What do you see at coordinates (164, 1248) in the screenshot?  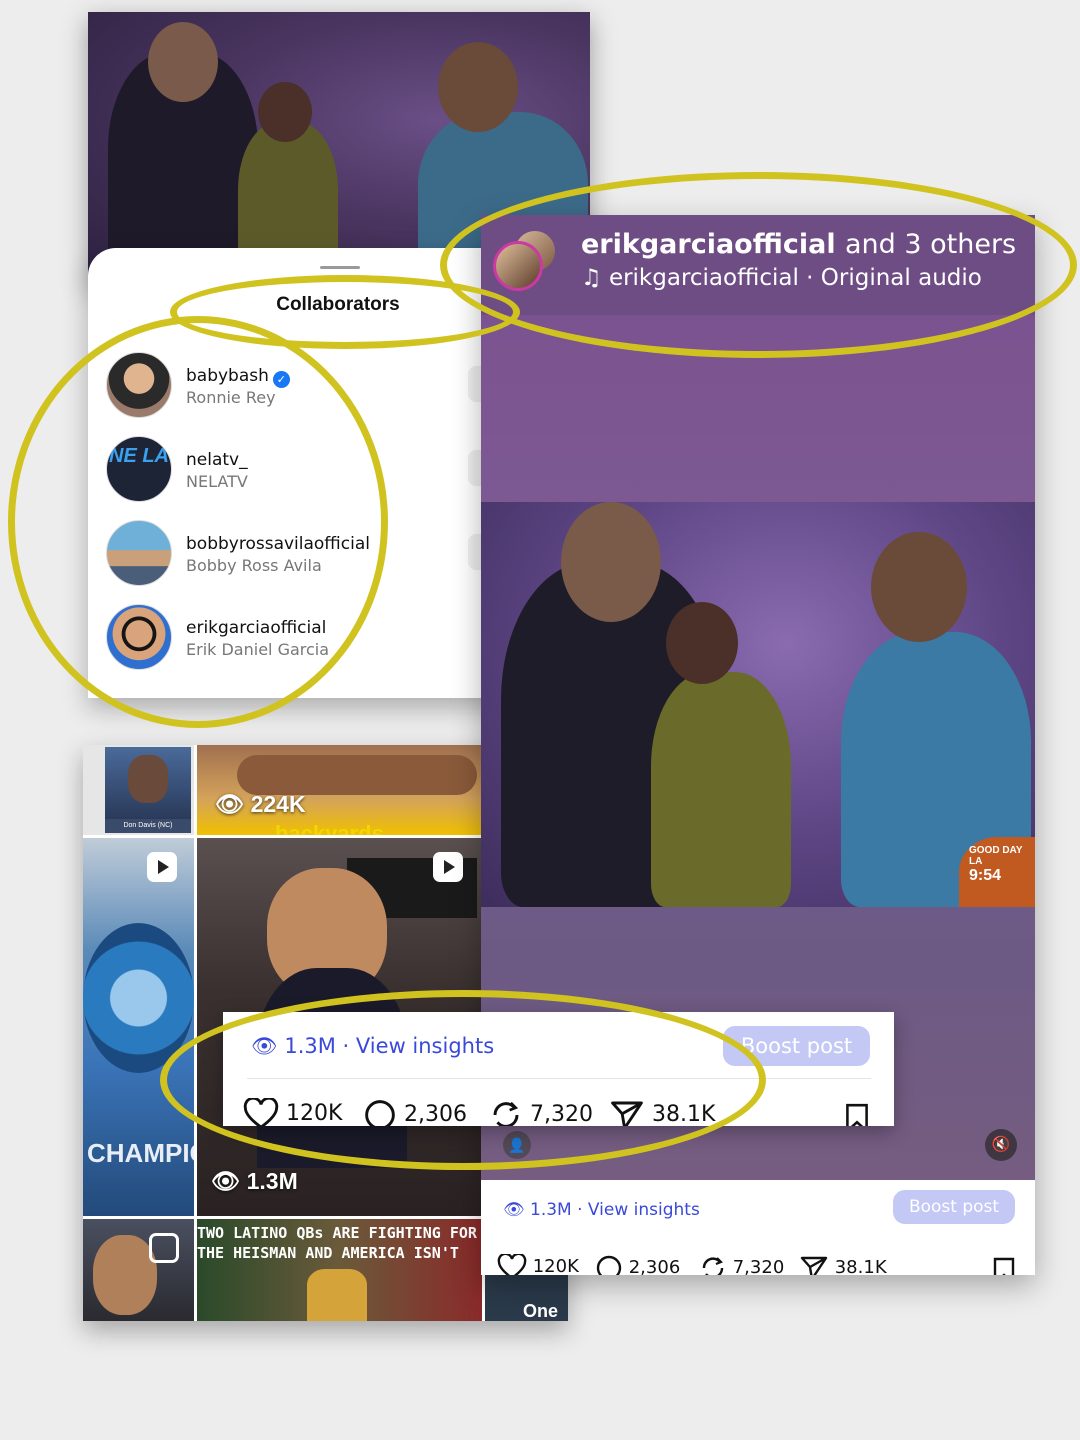 I see `carousel-icon` at bounding box center [164, 1248].